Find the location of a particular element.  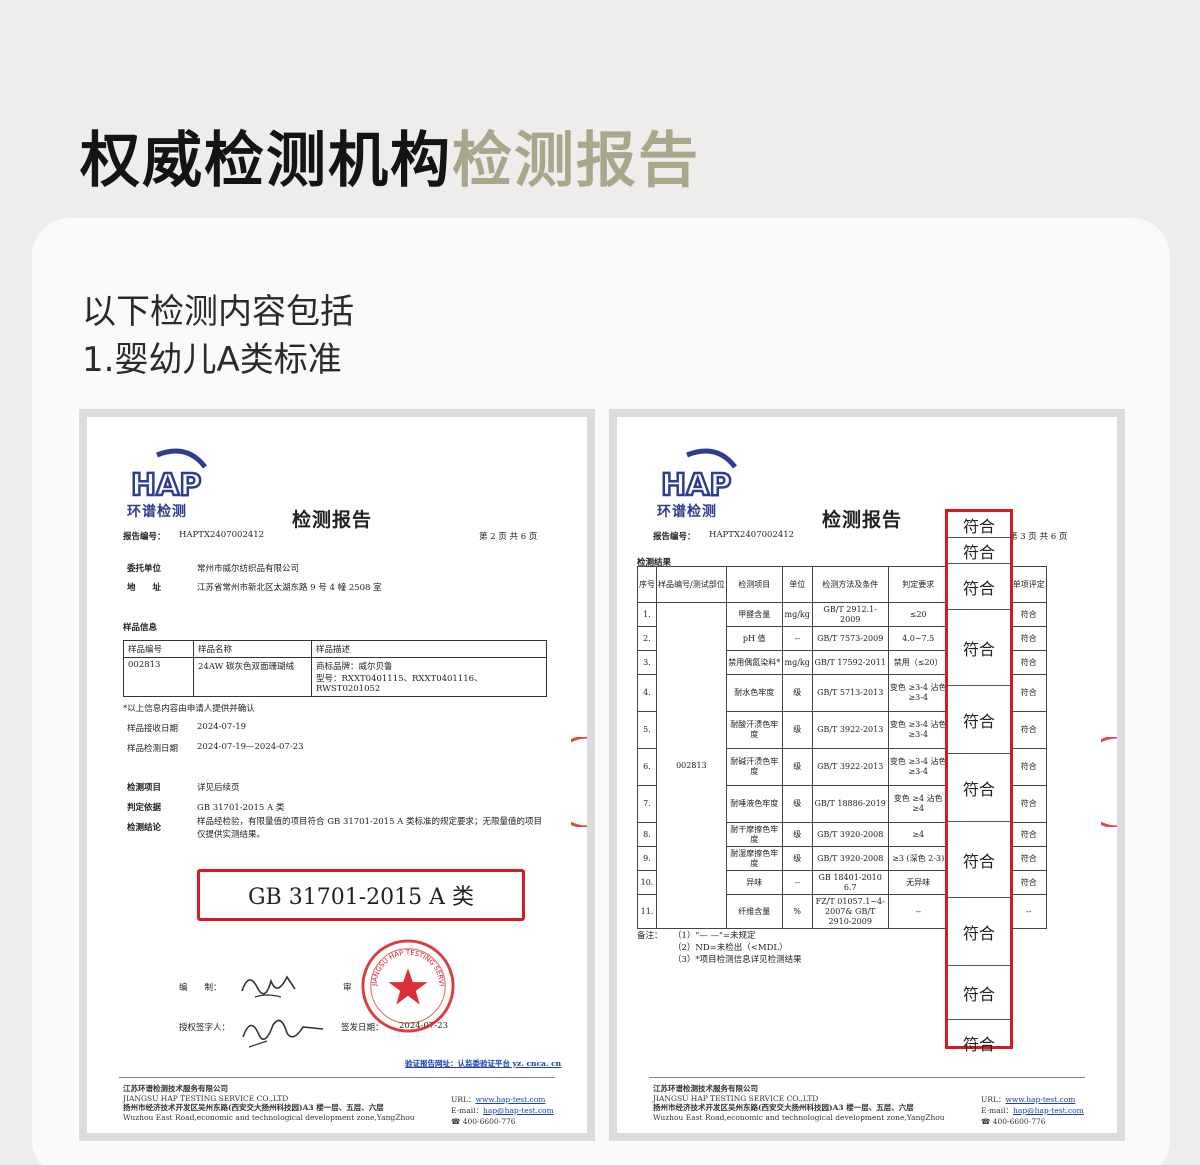

row-req: ≥3 (深色 2-3) is located at coordinates (918, 858).